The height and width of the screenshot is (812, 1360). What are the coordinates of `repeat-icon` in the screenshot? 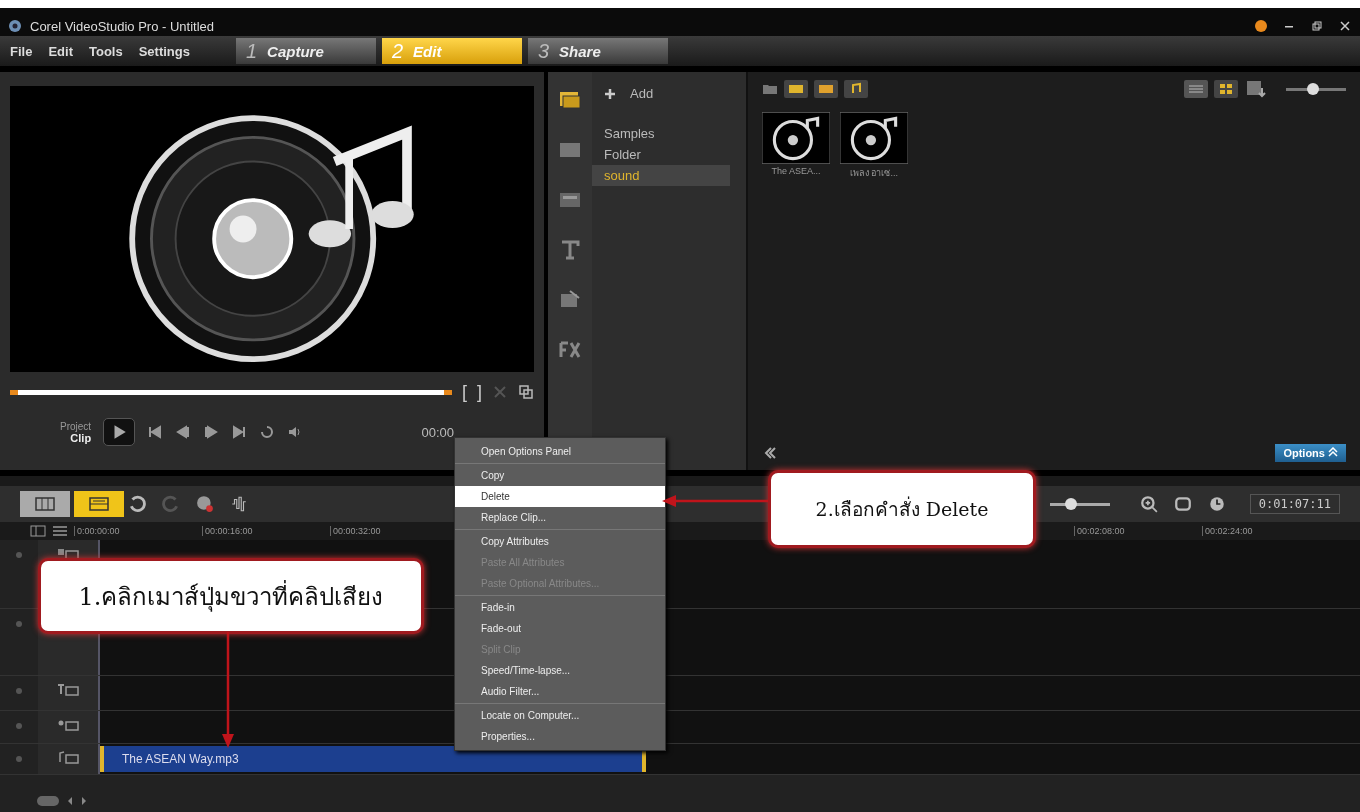 It's located at (267, 432).